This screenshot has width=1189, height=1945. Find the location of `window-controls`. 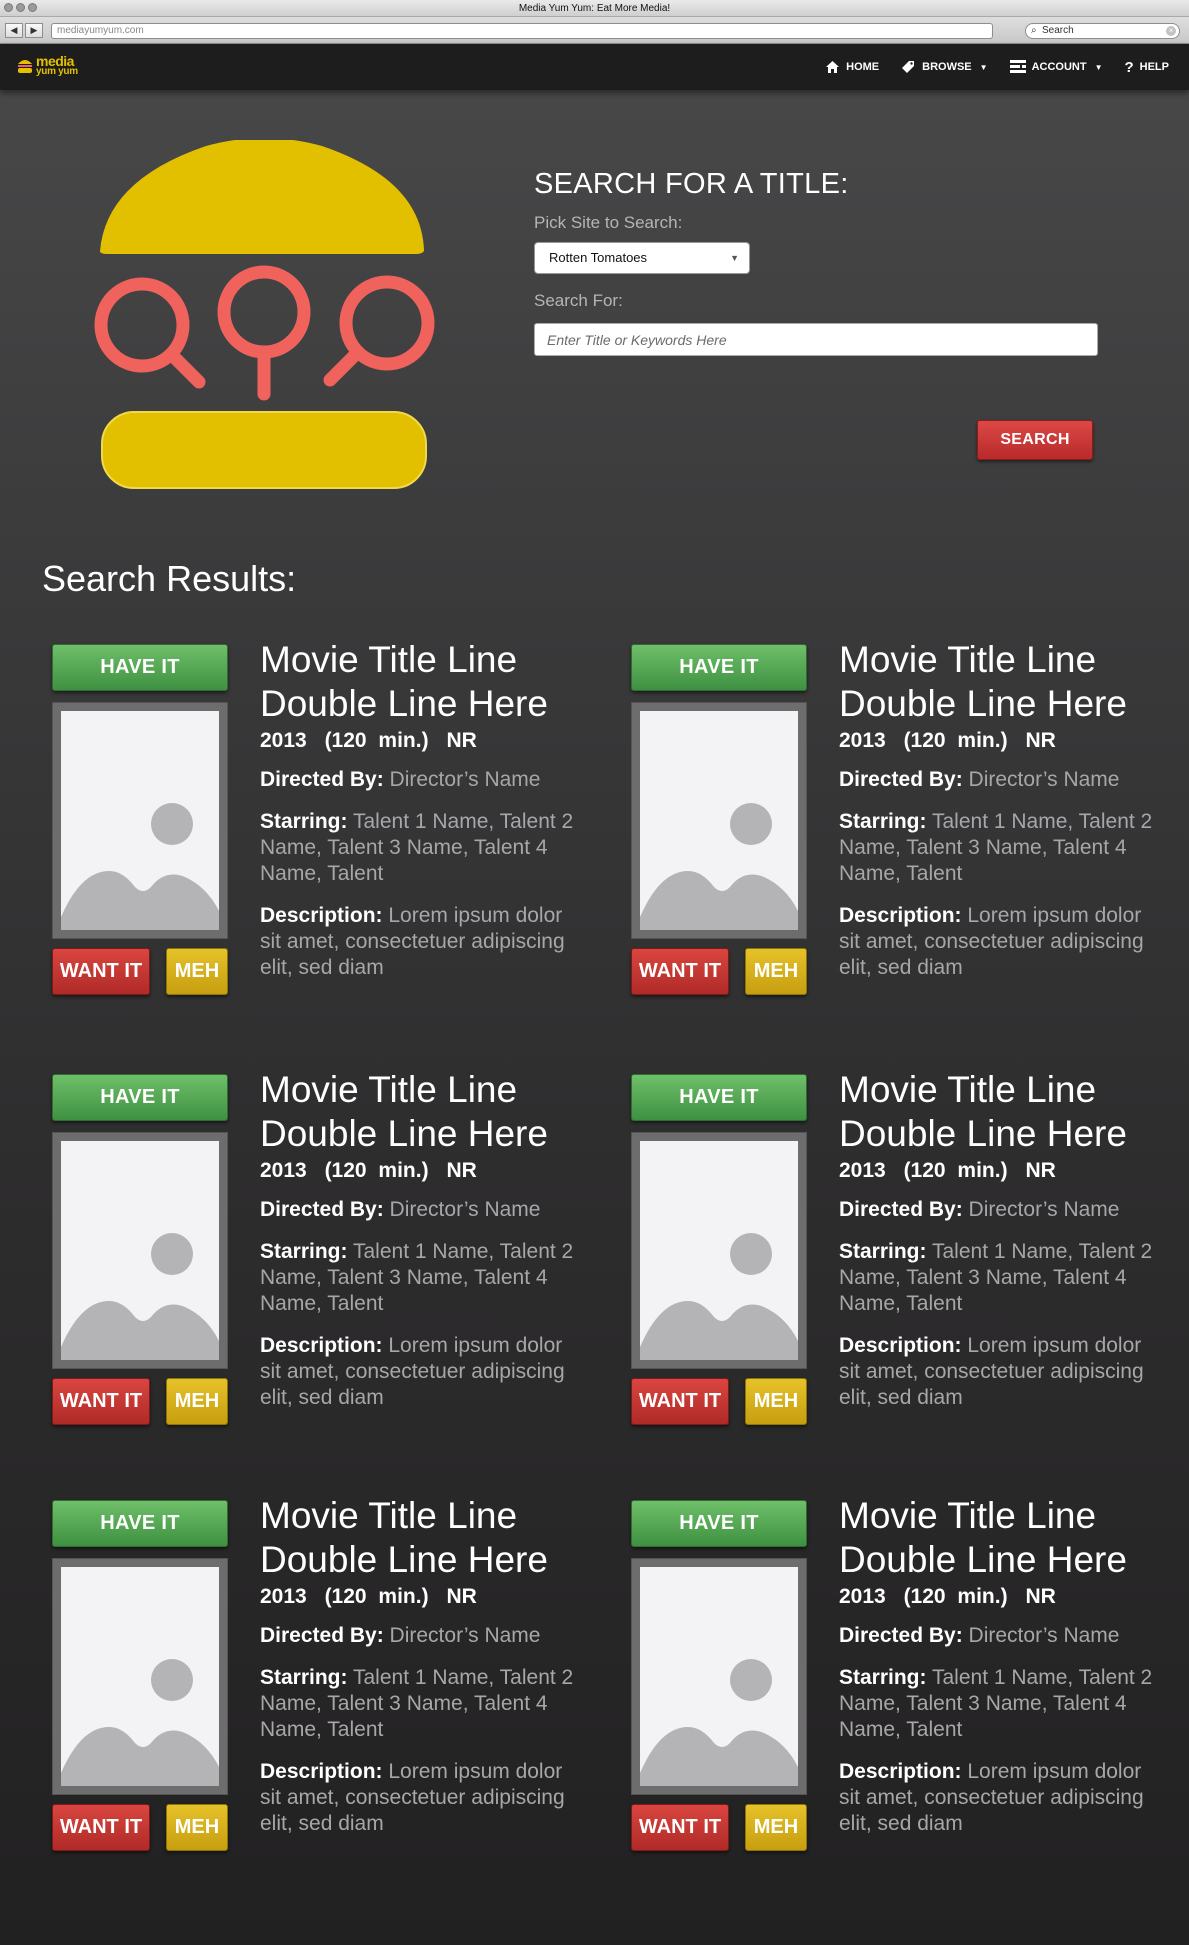

window-controls is located at coordinates (20, 7).